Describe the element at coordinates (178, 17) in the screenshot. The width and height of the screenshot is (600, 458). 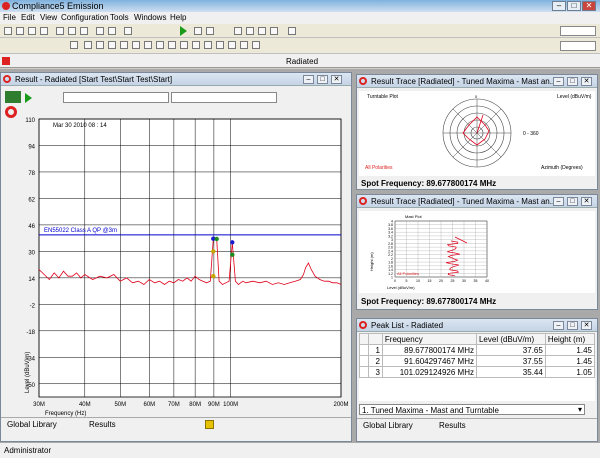
I see `menu-help: Help` at that location.